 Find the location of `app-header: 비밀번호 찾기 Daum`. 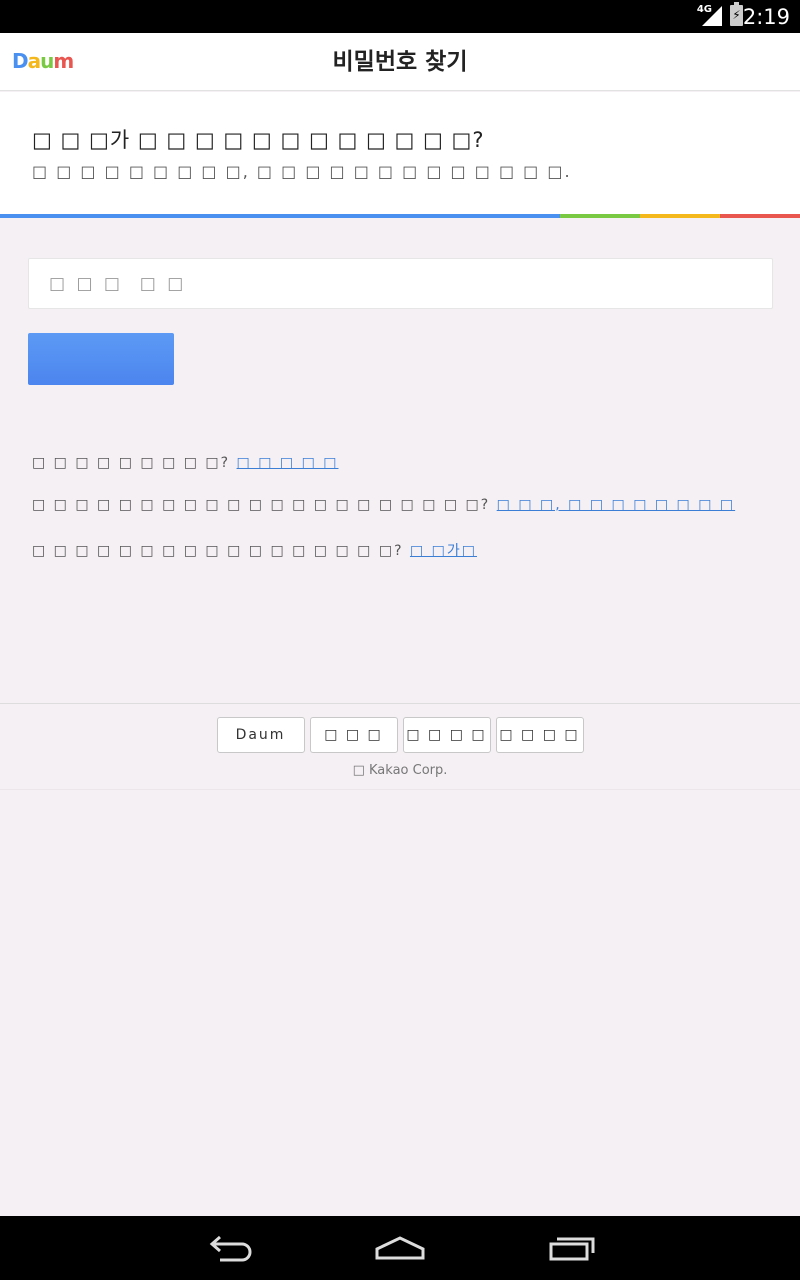

app-header: 비밀번호 찾기 Daum is located at coordinates (400, 62).